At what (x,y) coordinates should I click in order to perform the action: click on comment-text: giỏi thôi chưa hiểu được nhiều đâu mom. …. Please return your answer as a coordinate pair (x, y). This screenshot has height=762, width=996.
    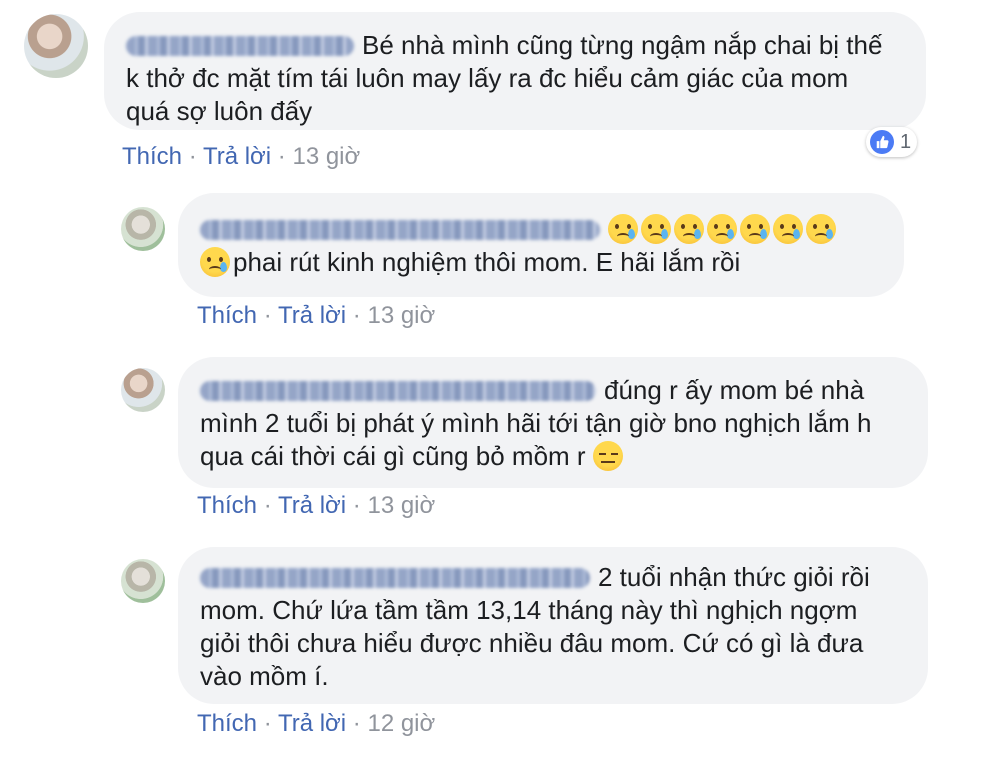
    Looking at the image, I should click on (532, 643).